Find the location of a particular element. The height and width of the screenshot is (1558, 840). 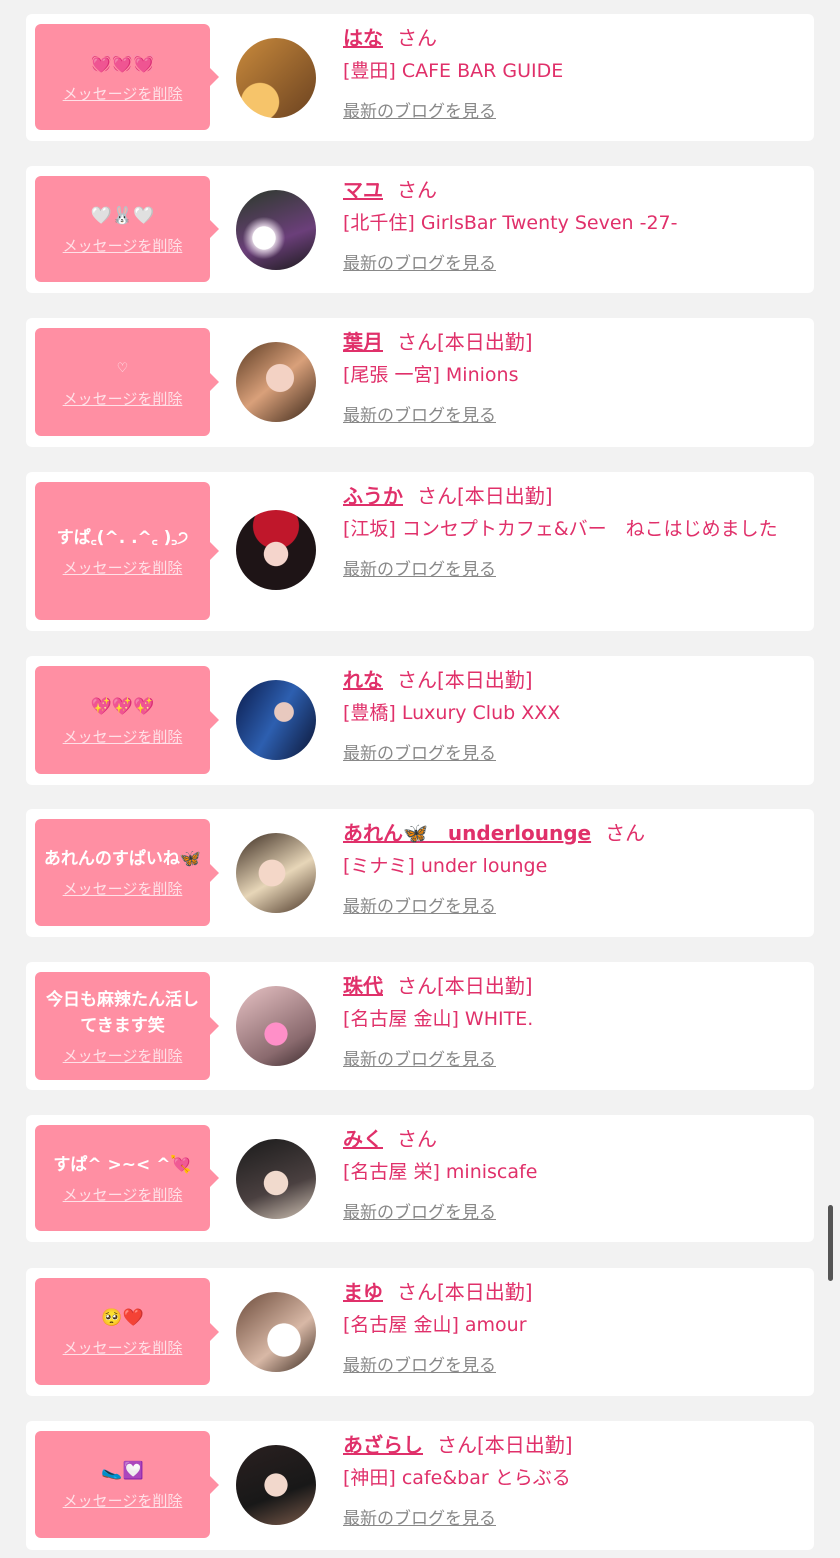

entry-info: 葉月 さん[本日出勤] [尾張 一宮] Minions 最新のブログを見る is located at coordinates (570, 377).